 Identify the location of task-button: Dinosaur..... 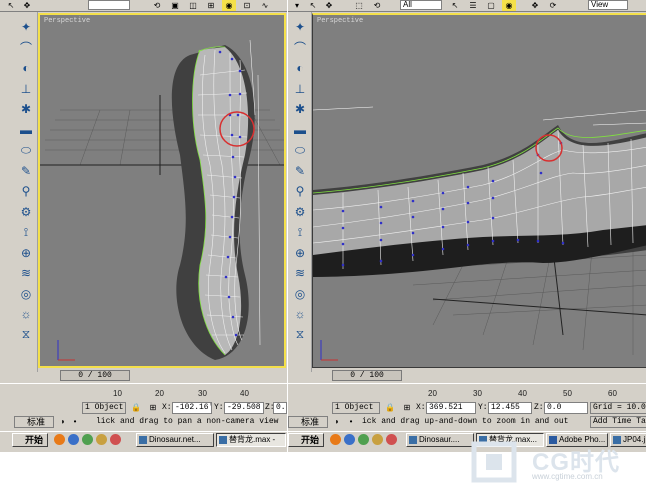
(440, 440).